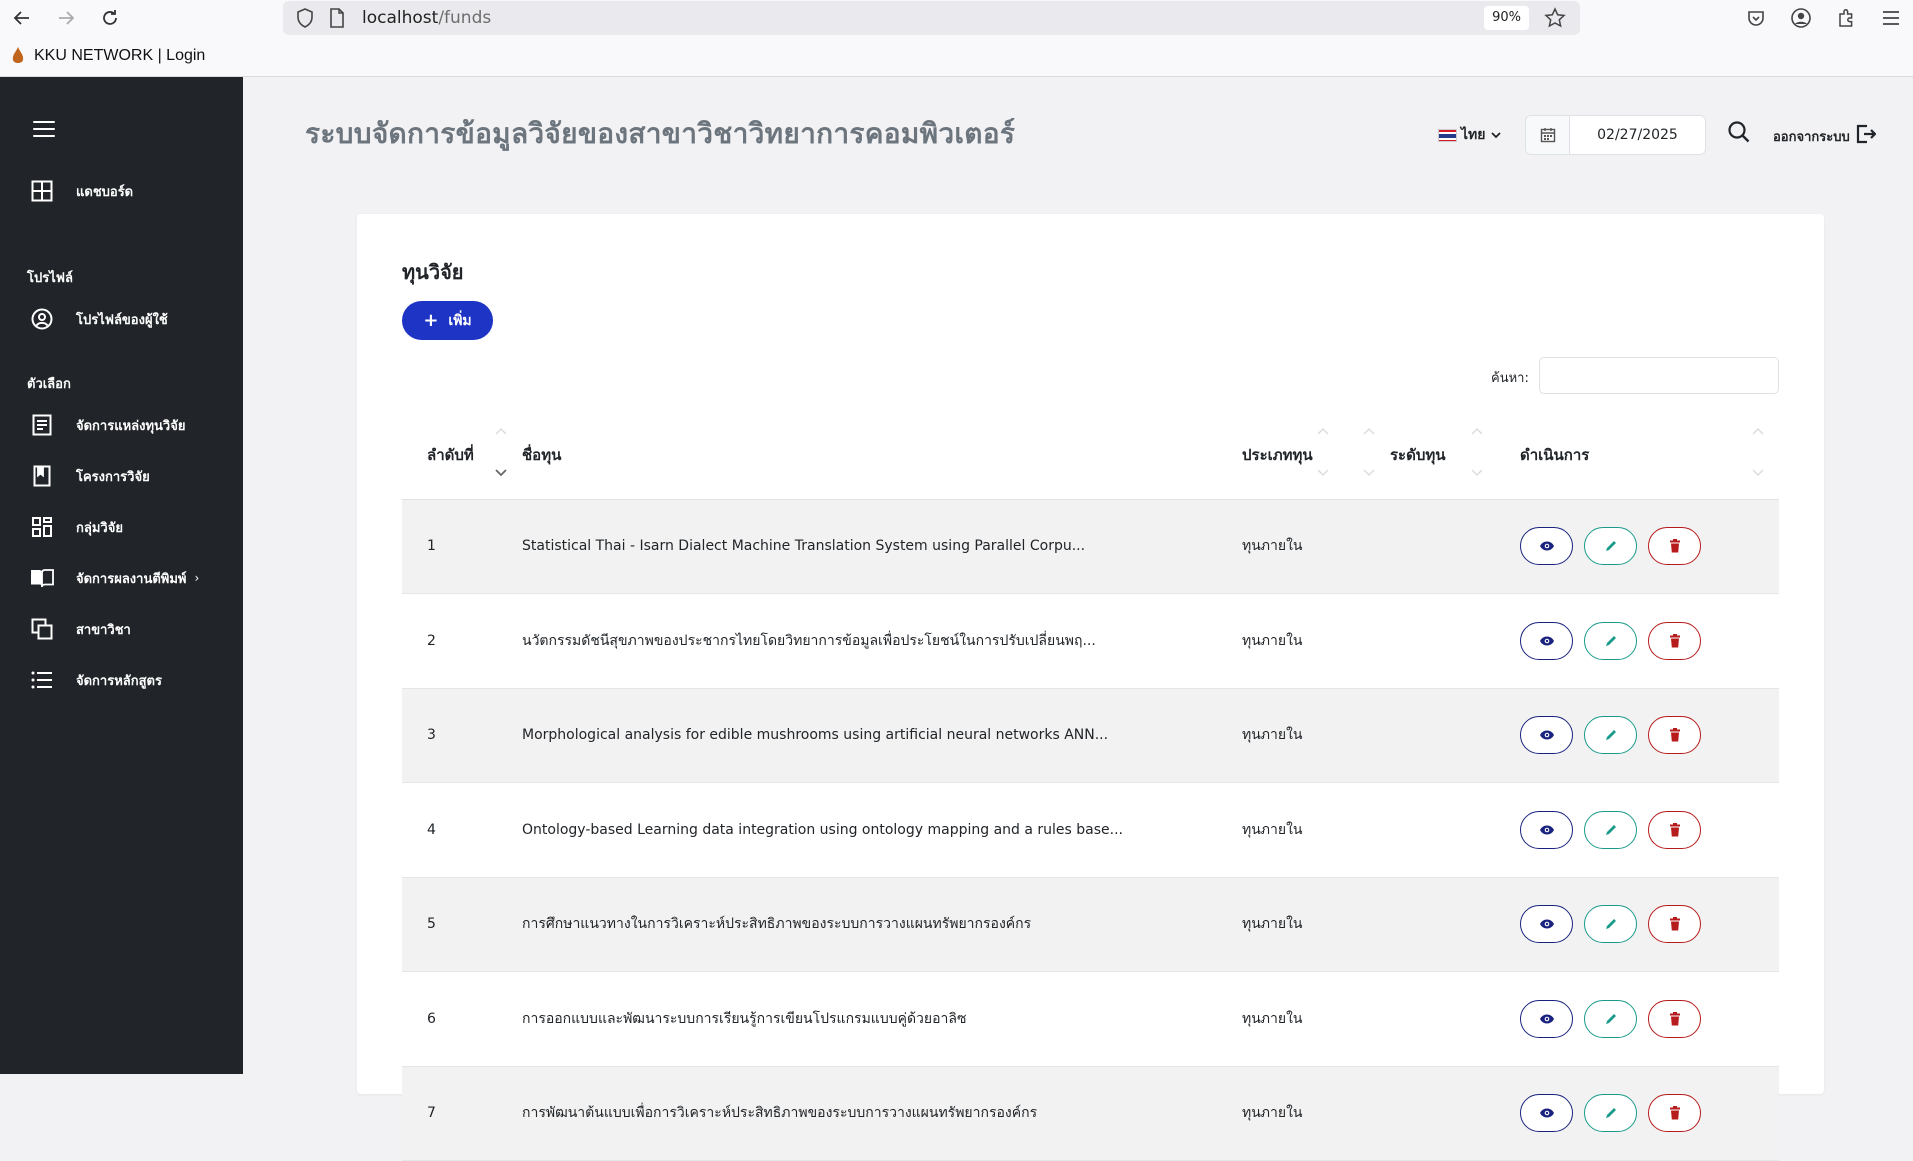  Describe the element at coordinates (130, 527) in the screenshot. I see `sidebar-item-research-groups: กลุ่มวิจัย` at that location.